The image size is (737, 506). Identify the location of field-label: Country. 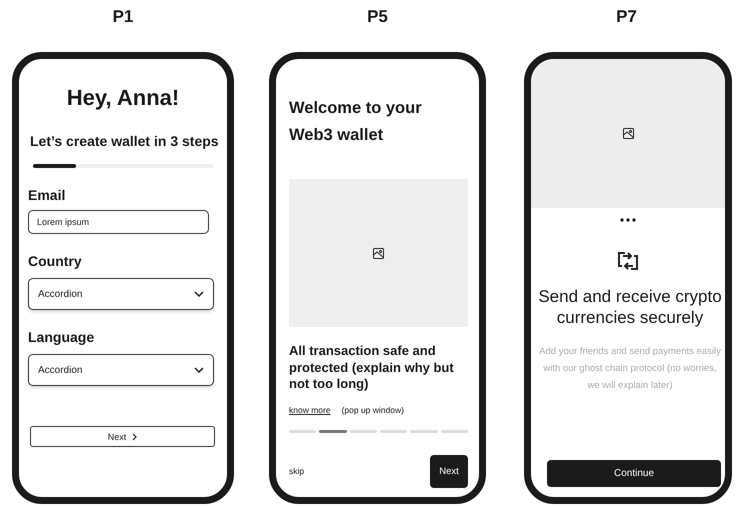
(55, 261).